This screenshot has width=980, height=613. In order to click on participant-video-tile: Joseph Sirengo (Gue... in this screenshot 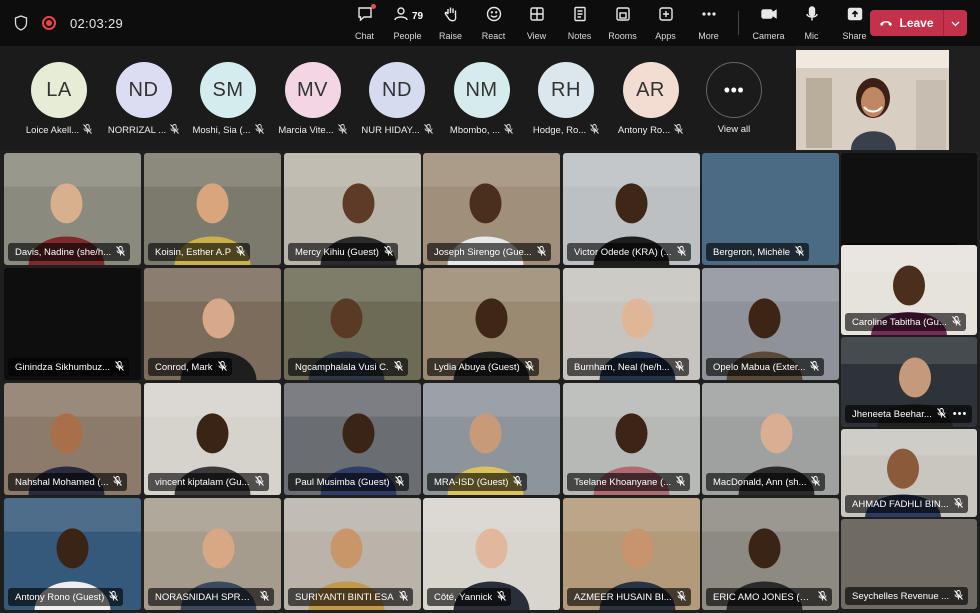, I will do `click(491, 209)`.